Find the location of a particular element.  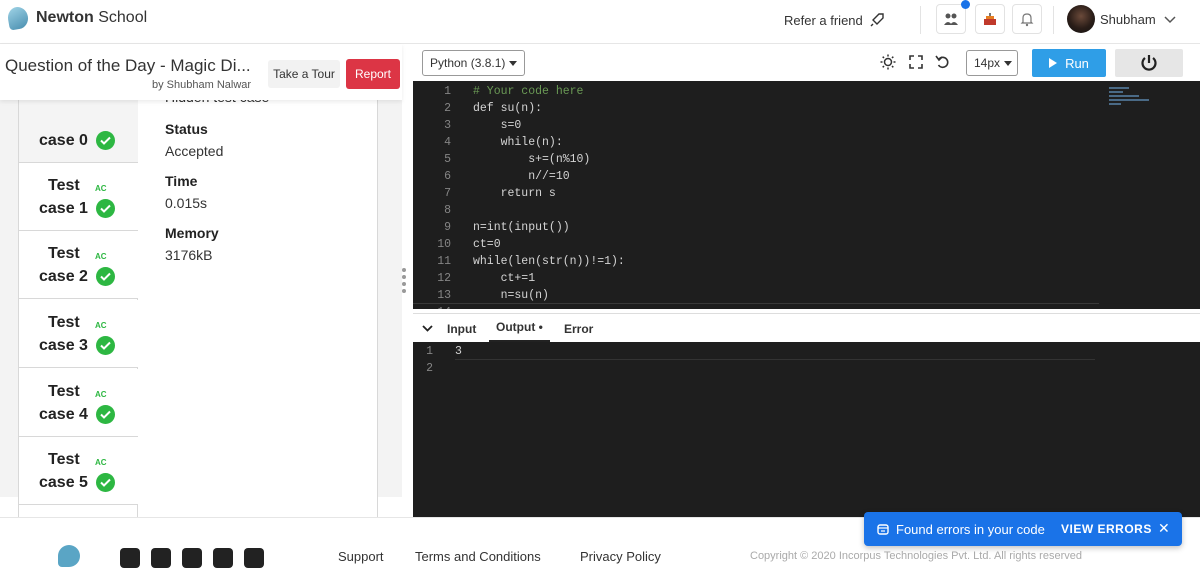

instagram-icon is located at coordinates (192, 558).